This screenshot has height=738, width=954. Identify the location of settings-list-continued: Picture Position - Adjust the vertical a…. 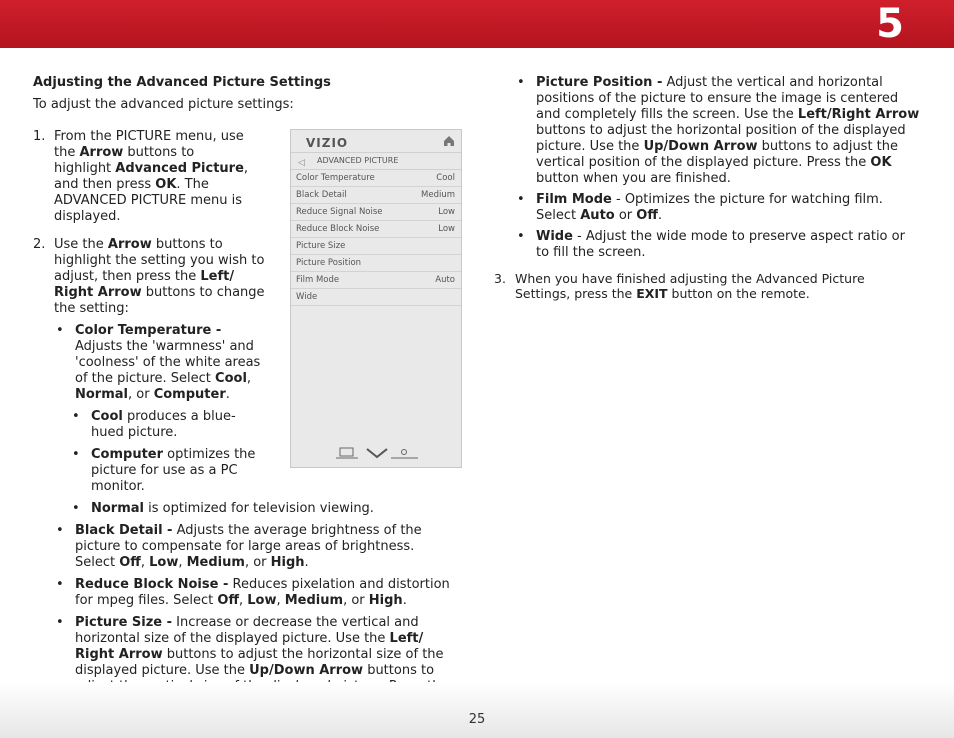
(717, 168).